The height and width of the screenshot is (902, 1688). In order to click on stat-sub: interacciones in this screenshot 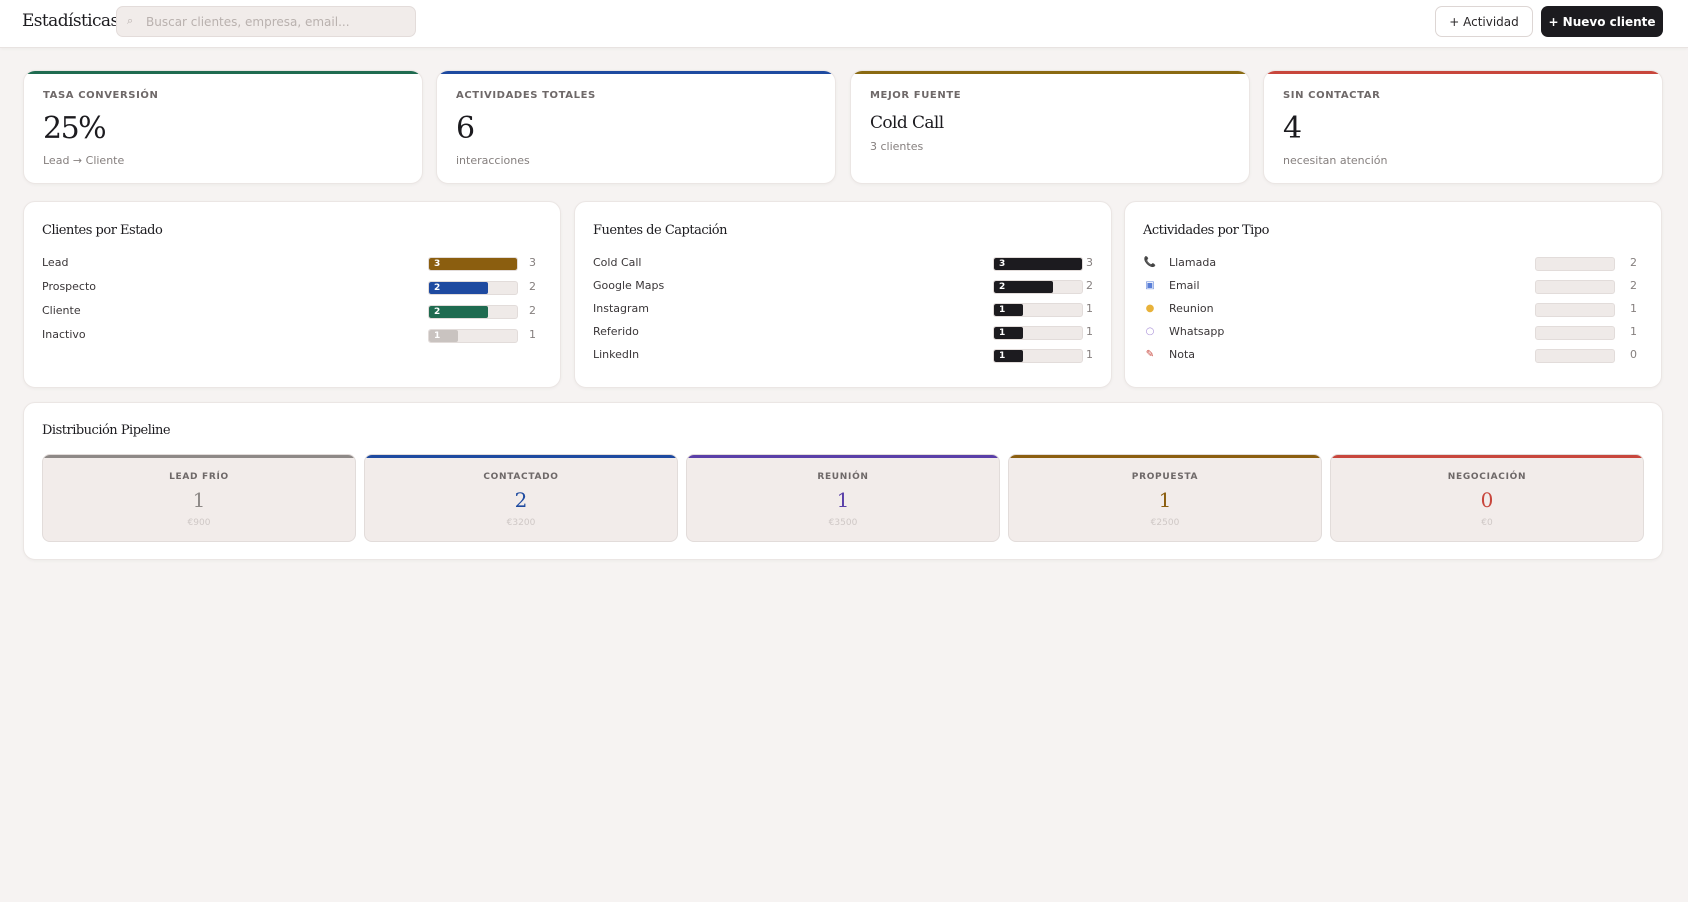, I will do `click(493, 160)`.